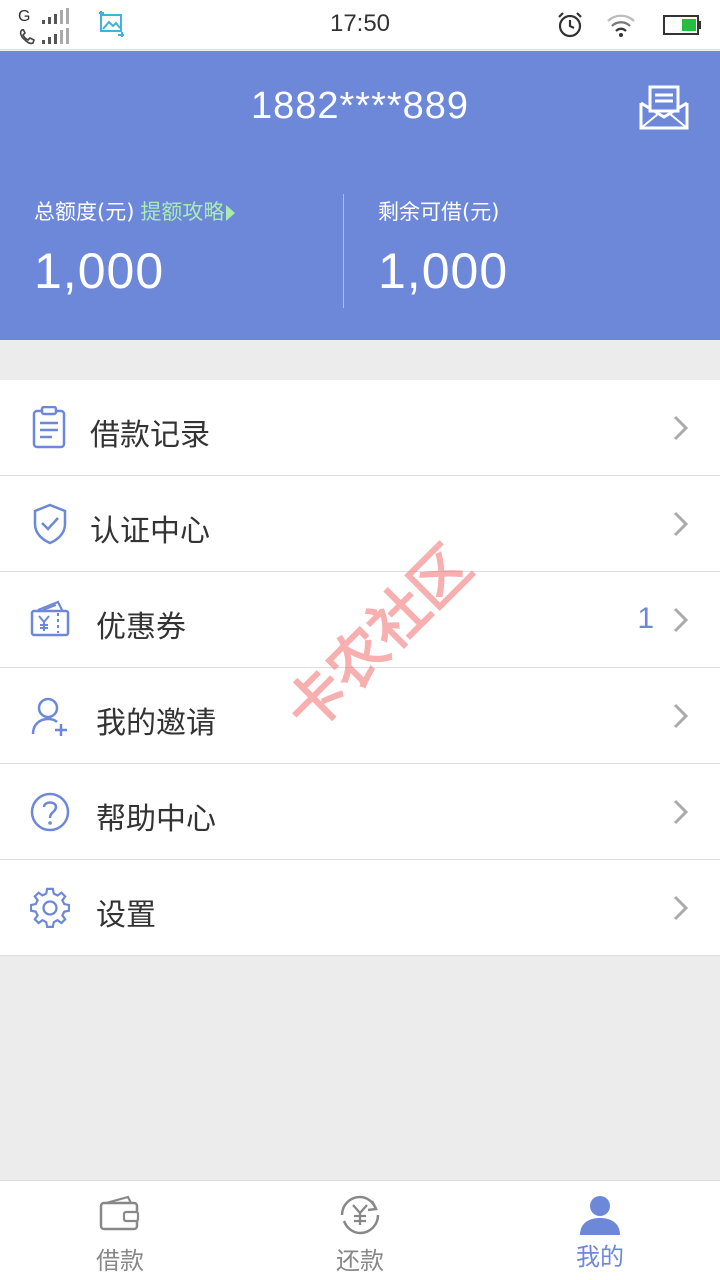 This screenshot has height=1280, width=720. I want to click on play-arrow-icon, so click(231, 213).